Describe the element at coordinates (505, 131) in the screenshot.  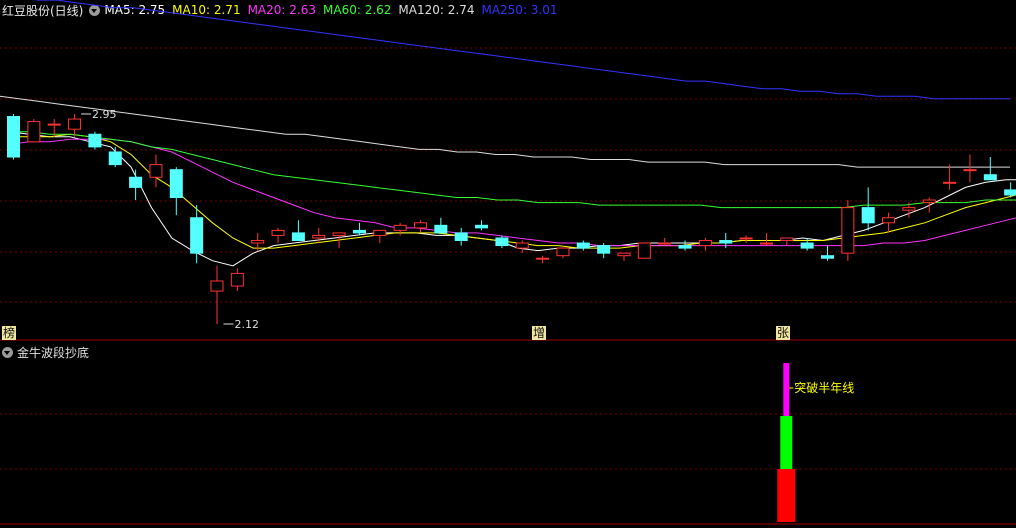
I see `ma120-line` at that location.